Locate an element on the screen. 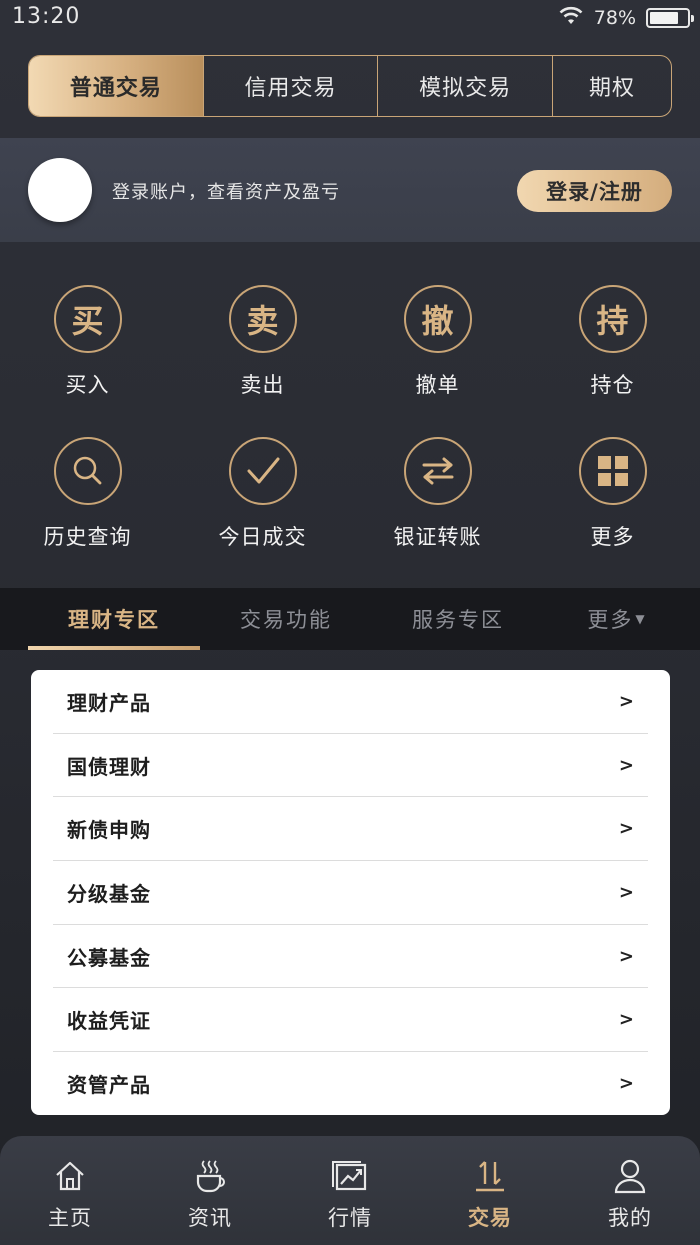 The height and width of the screenshot is (1245, 700). tab-more: 更多 ▼ is located at coordinates (617, 619).